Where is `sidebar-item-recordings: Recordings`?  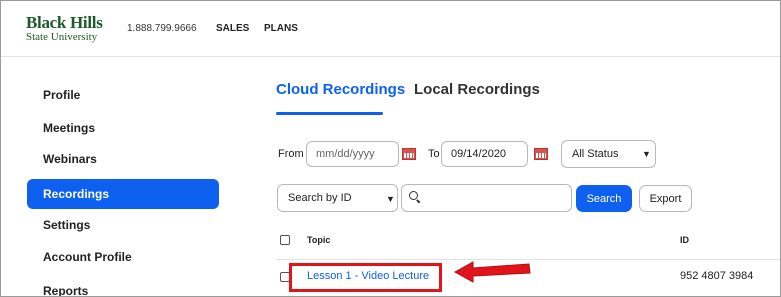 sidebar-item-recordings: Recordings is located at coordinates (123, 194).